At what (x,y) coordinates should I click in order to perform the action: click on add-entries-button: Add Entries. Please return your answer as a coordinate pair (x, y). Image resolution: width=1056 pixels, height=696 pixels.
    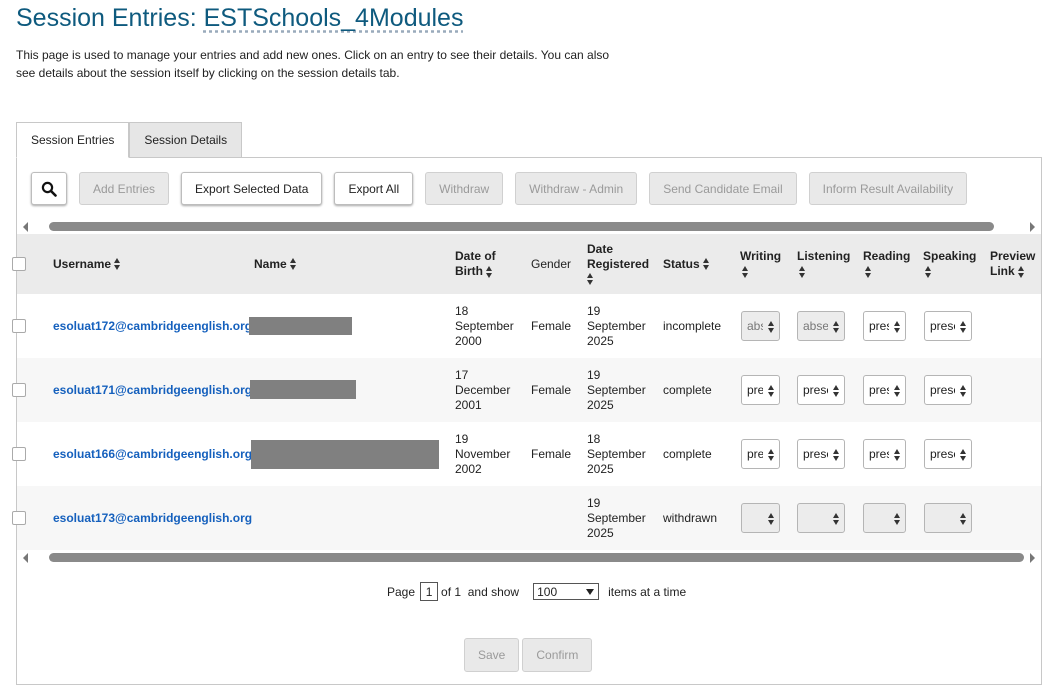
    Looking at the image, I should click on (124, 188).